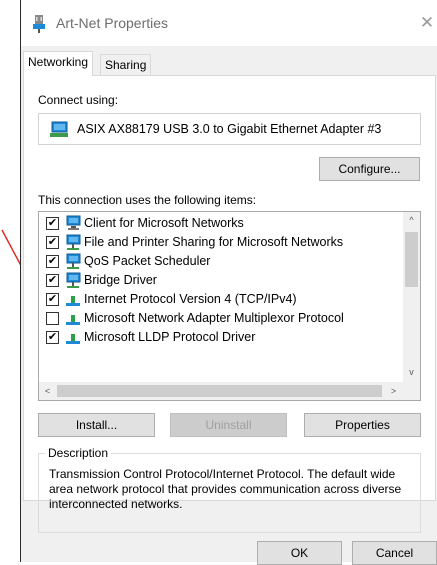 Image resolution: width=437 pixels, height=565 pixels. What do you see at coordinates (221, 261) in the screenshot?
I see `list-item-qos: ✔ QoS Packet Scheduler` at bounding box center [221, 261].